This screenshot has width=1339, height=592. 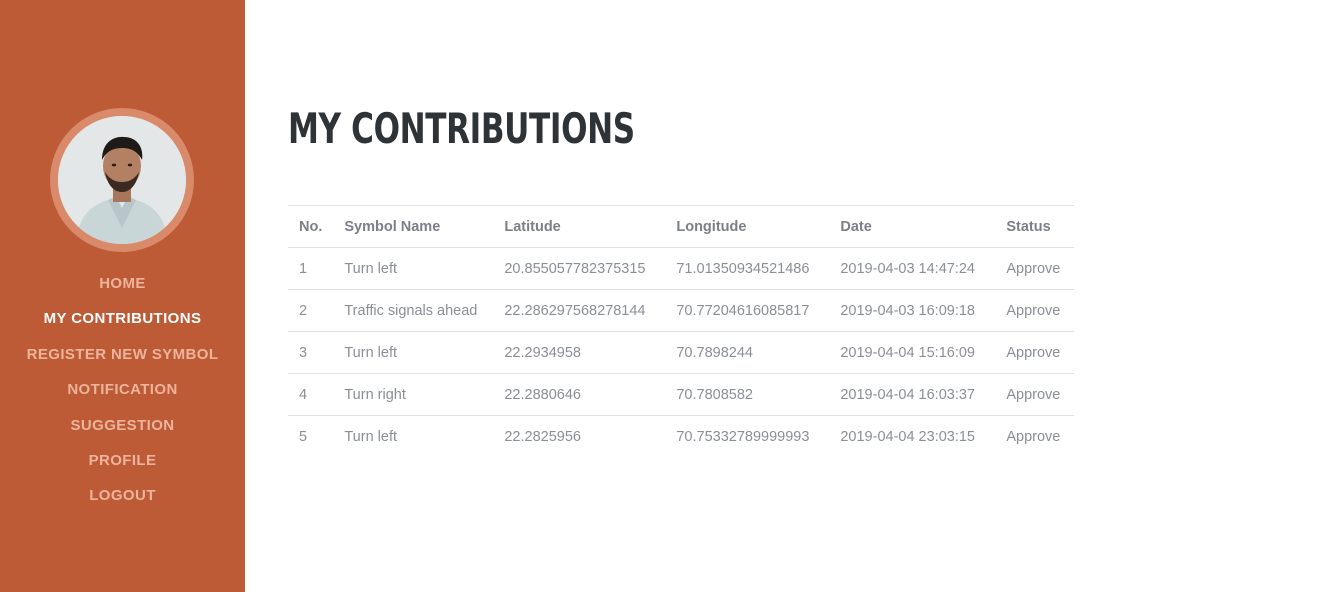 I want to click on cell-no: 3, so click(x=311, y=352).